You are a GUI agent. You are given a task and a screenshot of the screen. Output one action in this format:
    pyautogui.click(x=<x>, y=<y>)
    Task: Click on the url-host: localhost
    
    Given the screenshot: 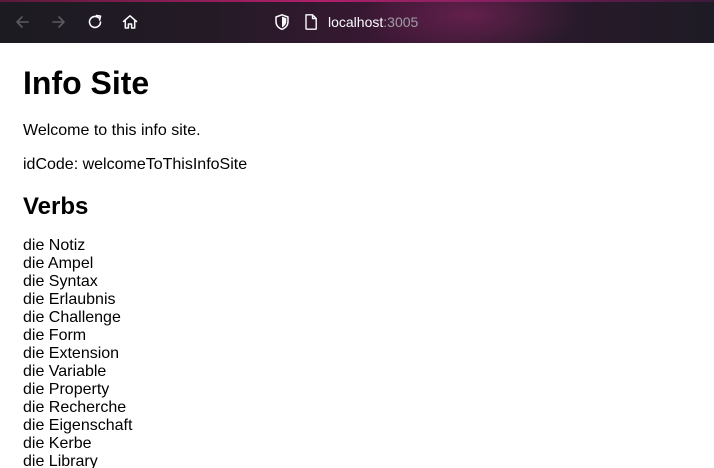 What is the action you would take?
    pyautogui.click(x=356, y=22)
    